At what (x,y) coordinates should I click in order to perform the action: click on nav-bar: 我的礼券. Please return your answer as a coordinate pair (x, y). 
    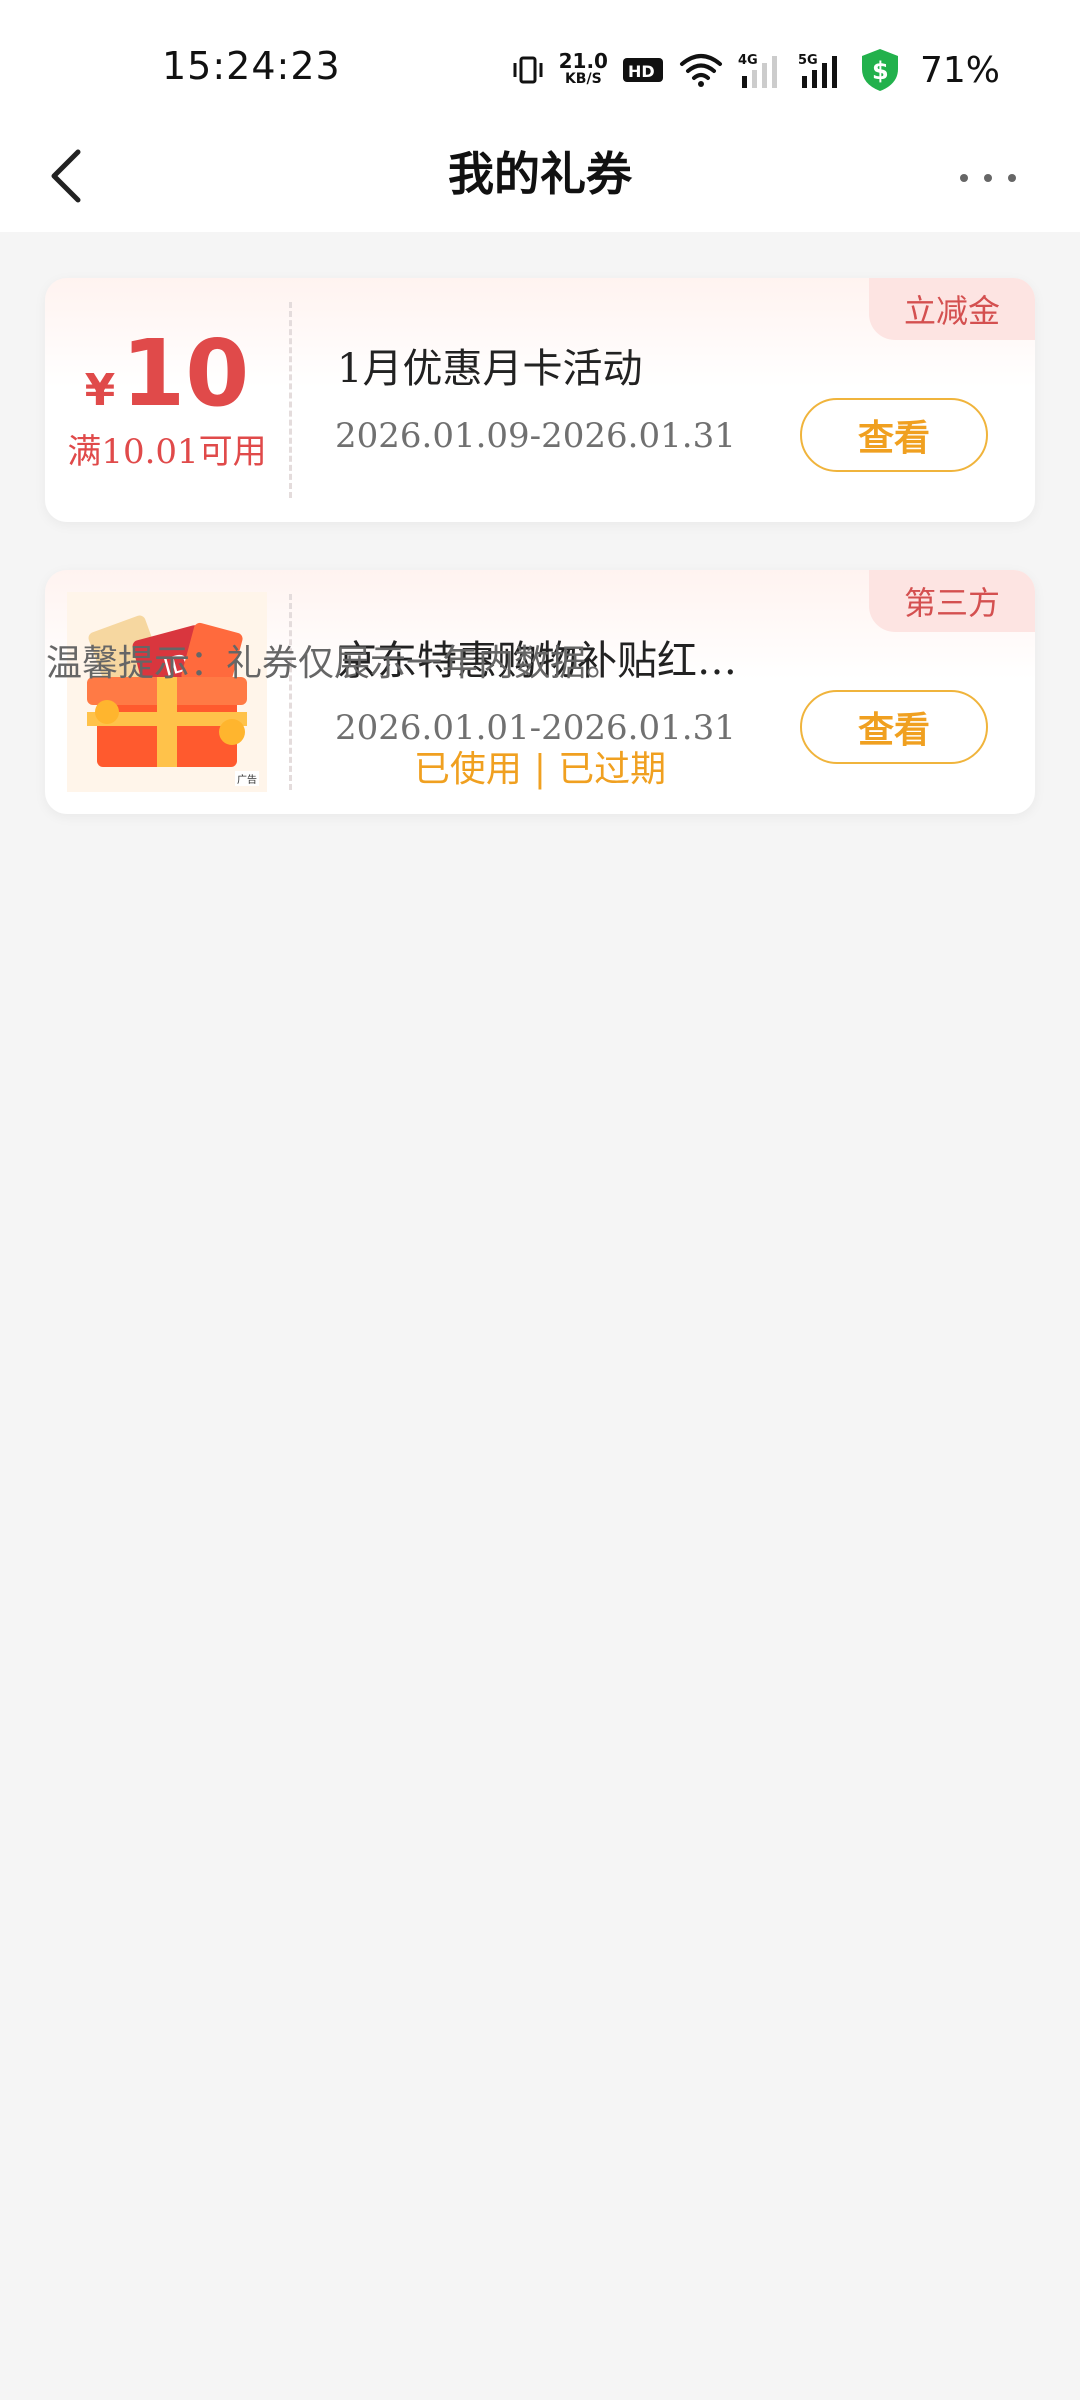
    Looking at the image, I should click on (540, 176).